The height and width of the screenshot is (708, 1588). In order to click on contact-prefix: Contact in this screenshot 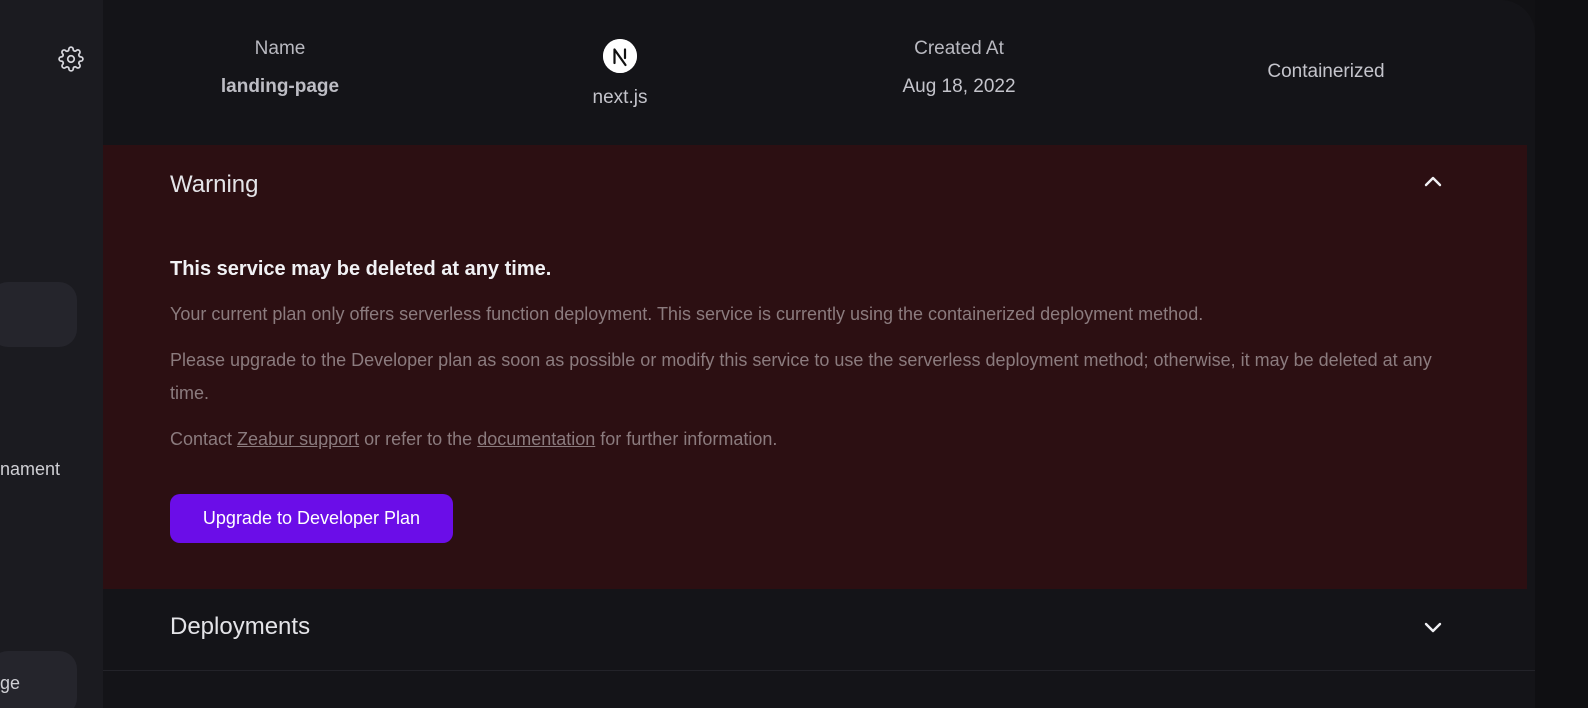, I will do `click(204, 439)`.